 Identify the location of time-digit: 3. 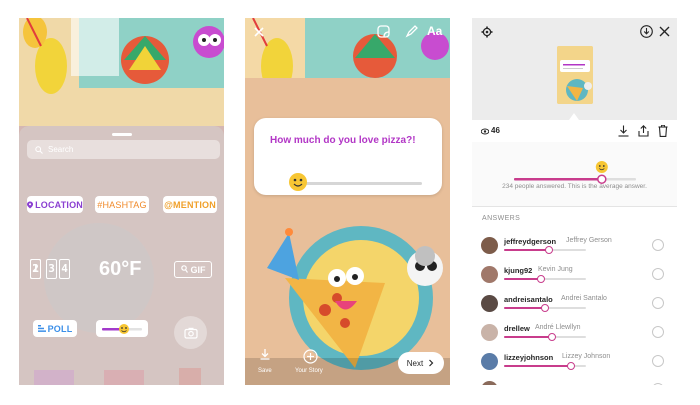
(51, 269).